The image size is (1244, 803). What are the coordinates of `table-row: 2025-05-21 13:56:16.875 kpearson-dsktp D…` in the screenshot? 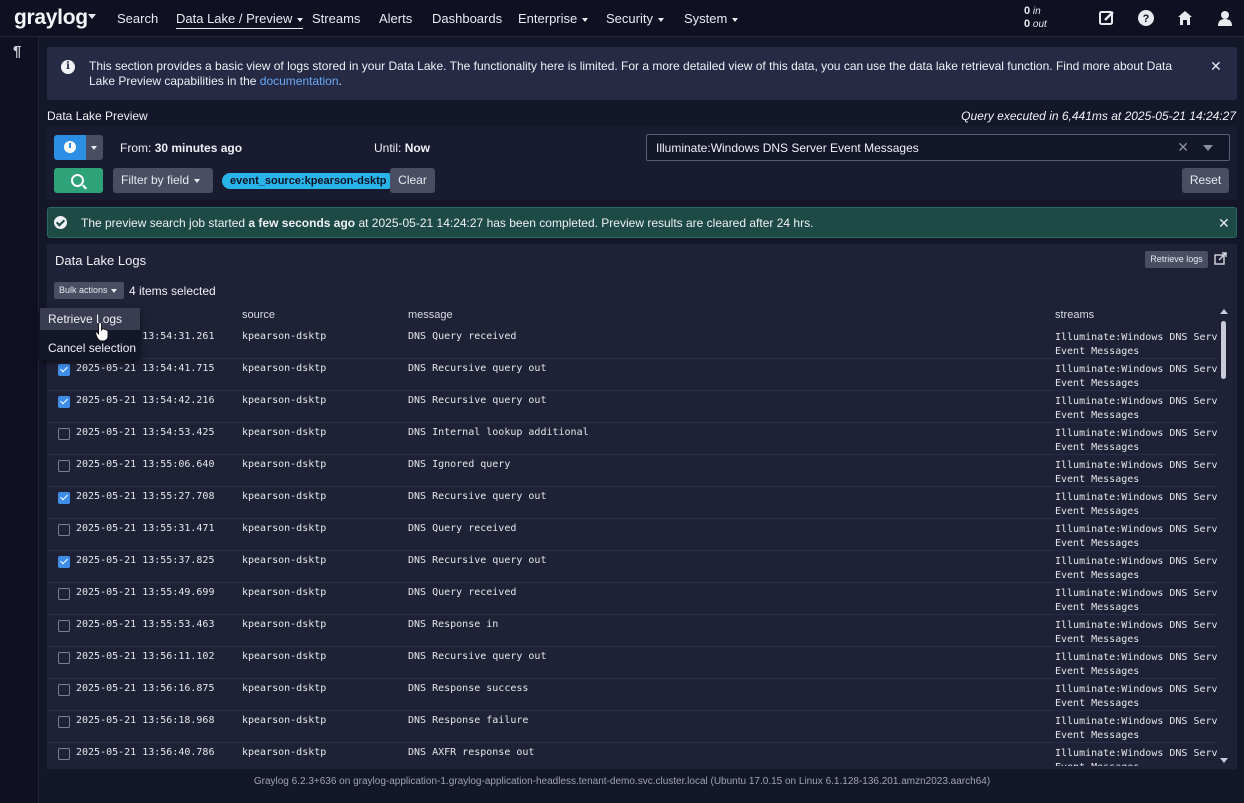 It's located at (632, 694).